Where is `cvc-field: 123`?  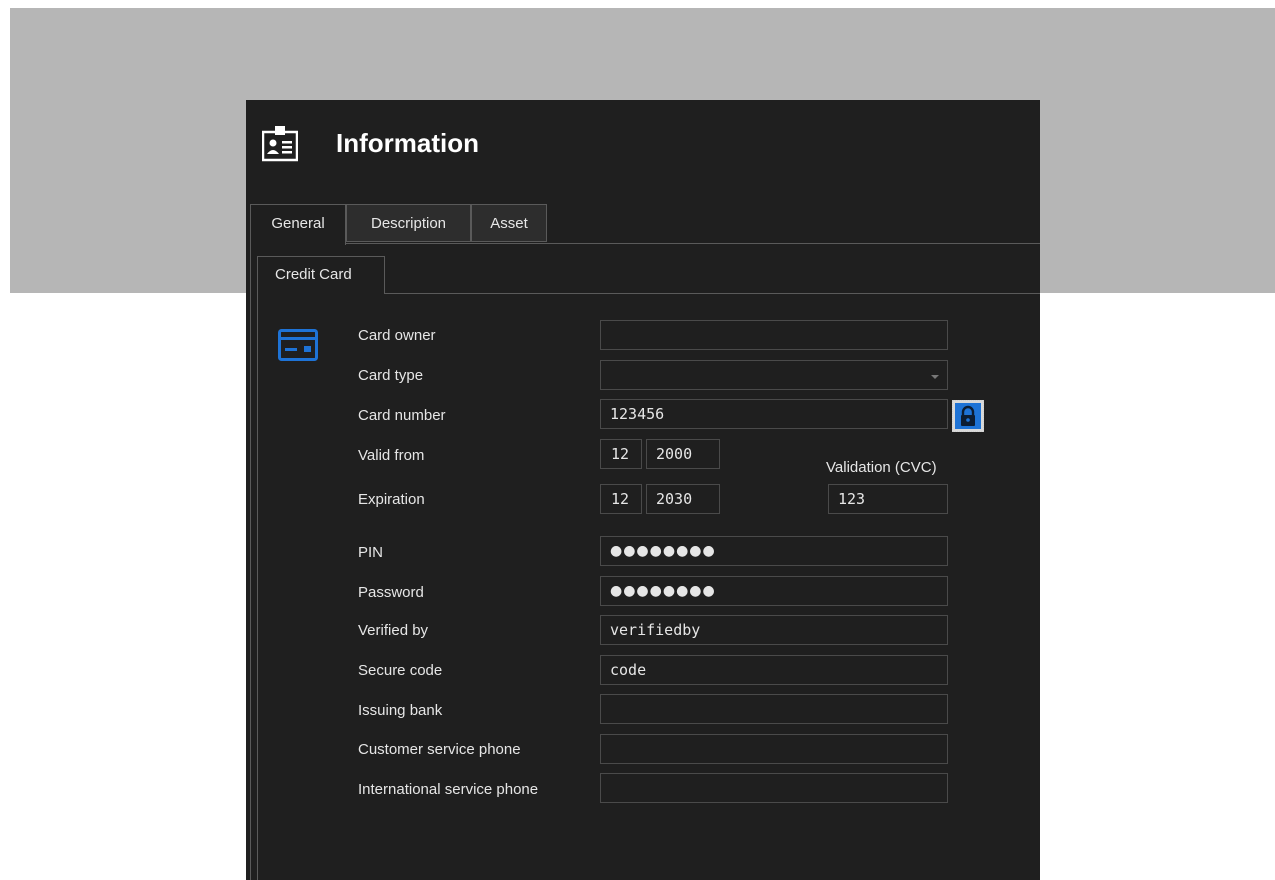
cvc-field: 123 is located at coordinates (888, 499).